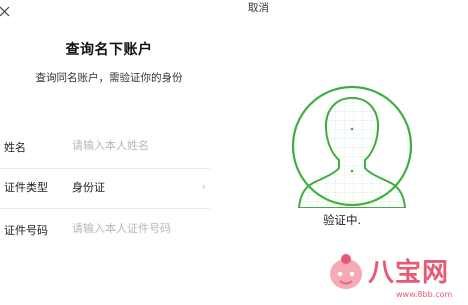 This screenshot has width=468, height=305. I want to click on name-row: 姓名, so click(105, 148).